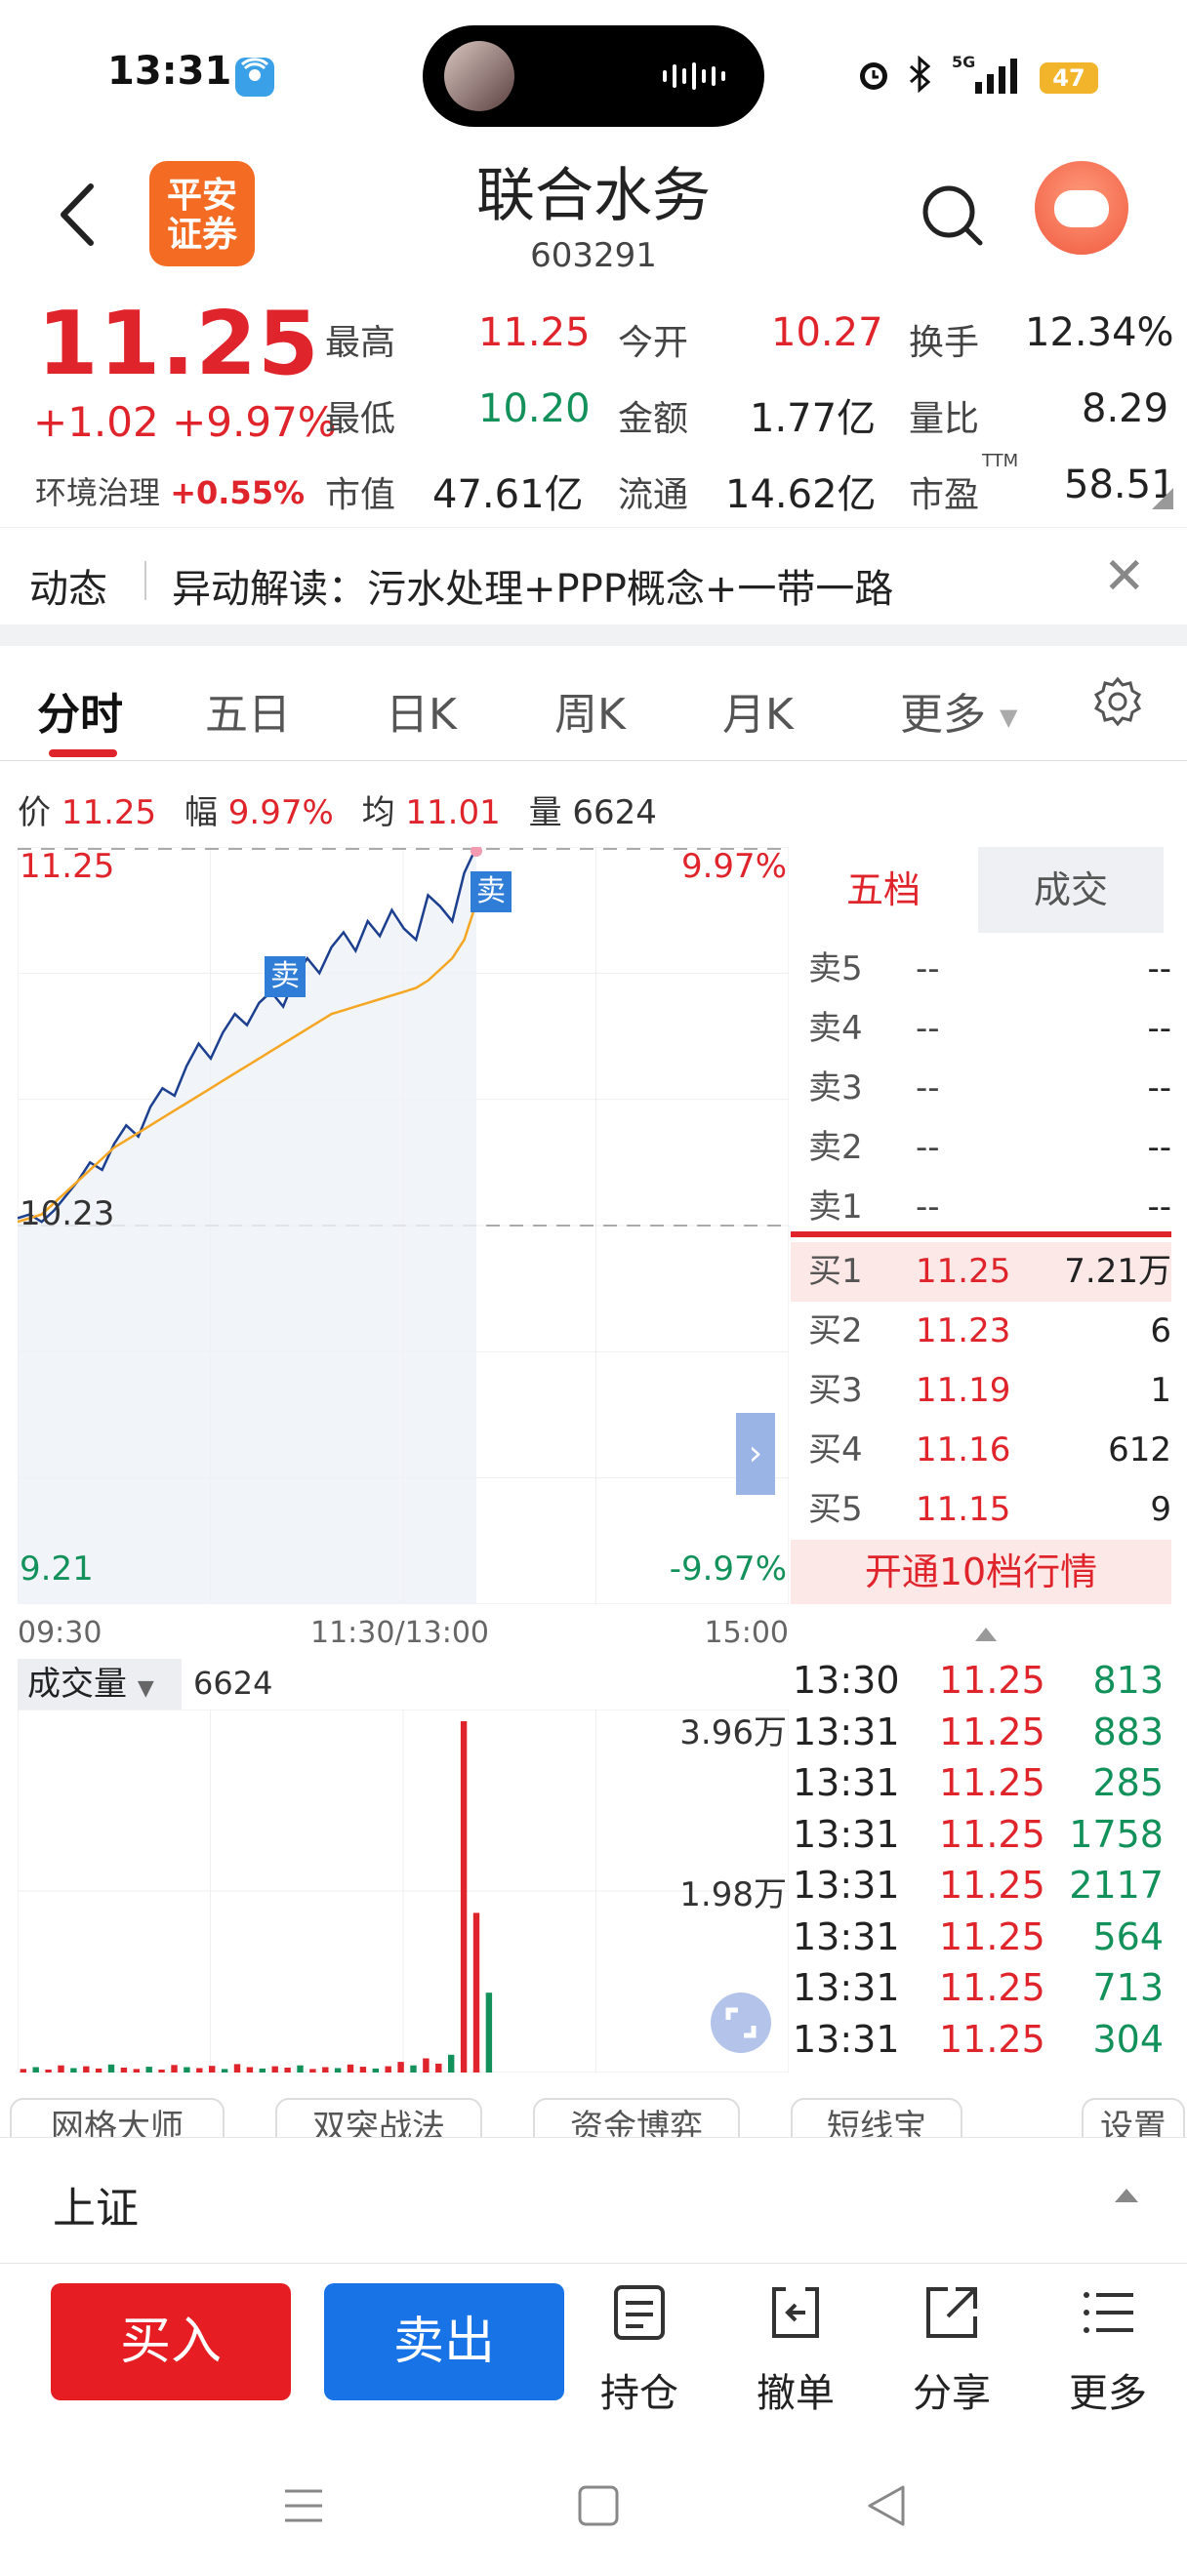 Image resolution: width=1187 pixels, height=2576 pixels. Describe the element at coordinates (80, 710) in the screenshot. I see `tab-intraday: 分时` at that location.